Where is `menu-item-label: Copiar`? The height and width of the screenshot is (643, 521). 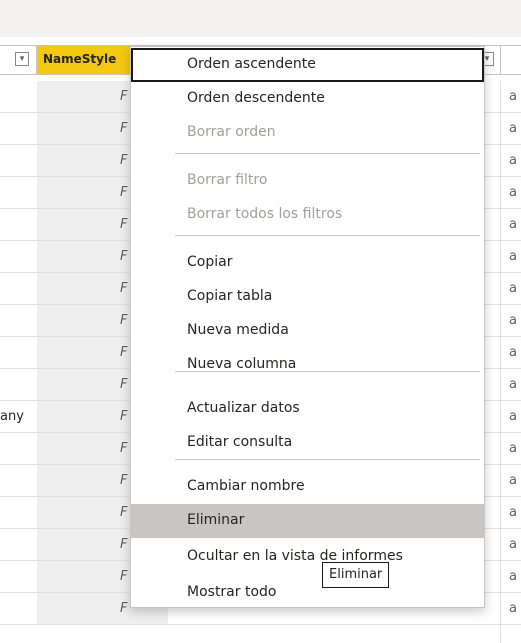 menu-item-label: Copiar is located at coordinates (210, 262).